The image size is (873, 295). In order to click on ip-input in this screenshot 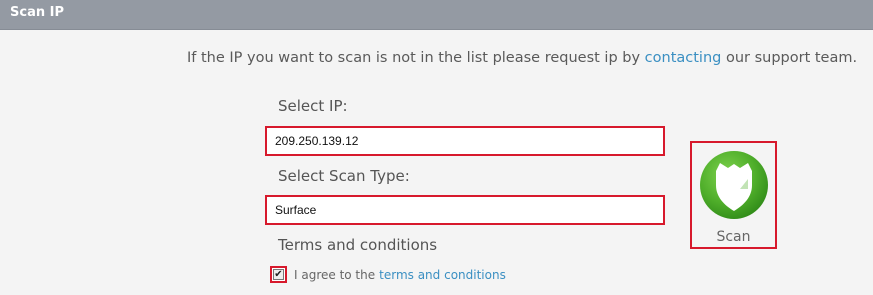, I will do `click(465, 141)`.